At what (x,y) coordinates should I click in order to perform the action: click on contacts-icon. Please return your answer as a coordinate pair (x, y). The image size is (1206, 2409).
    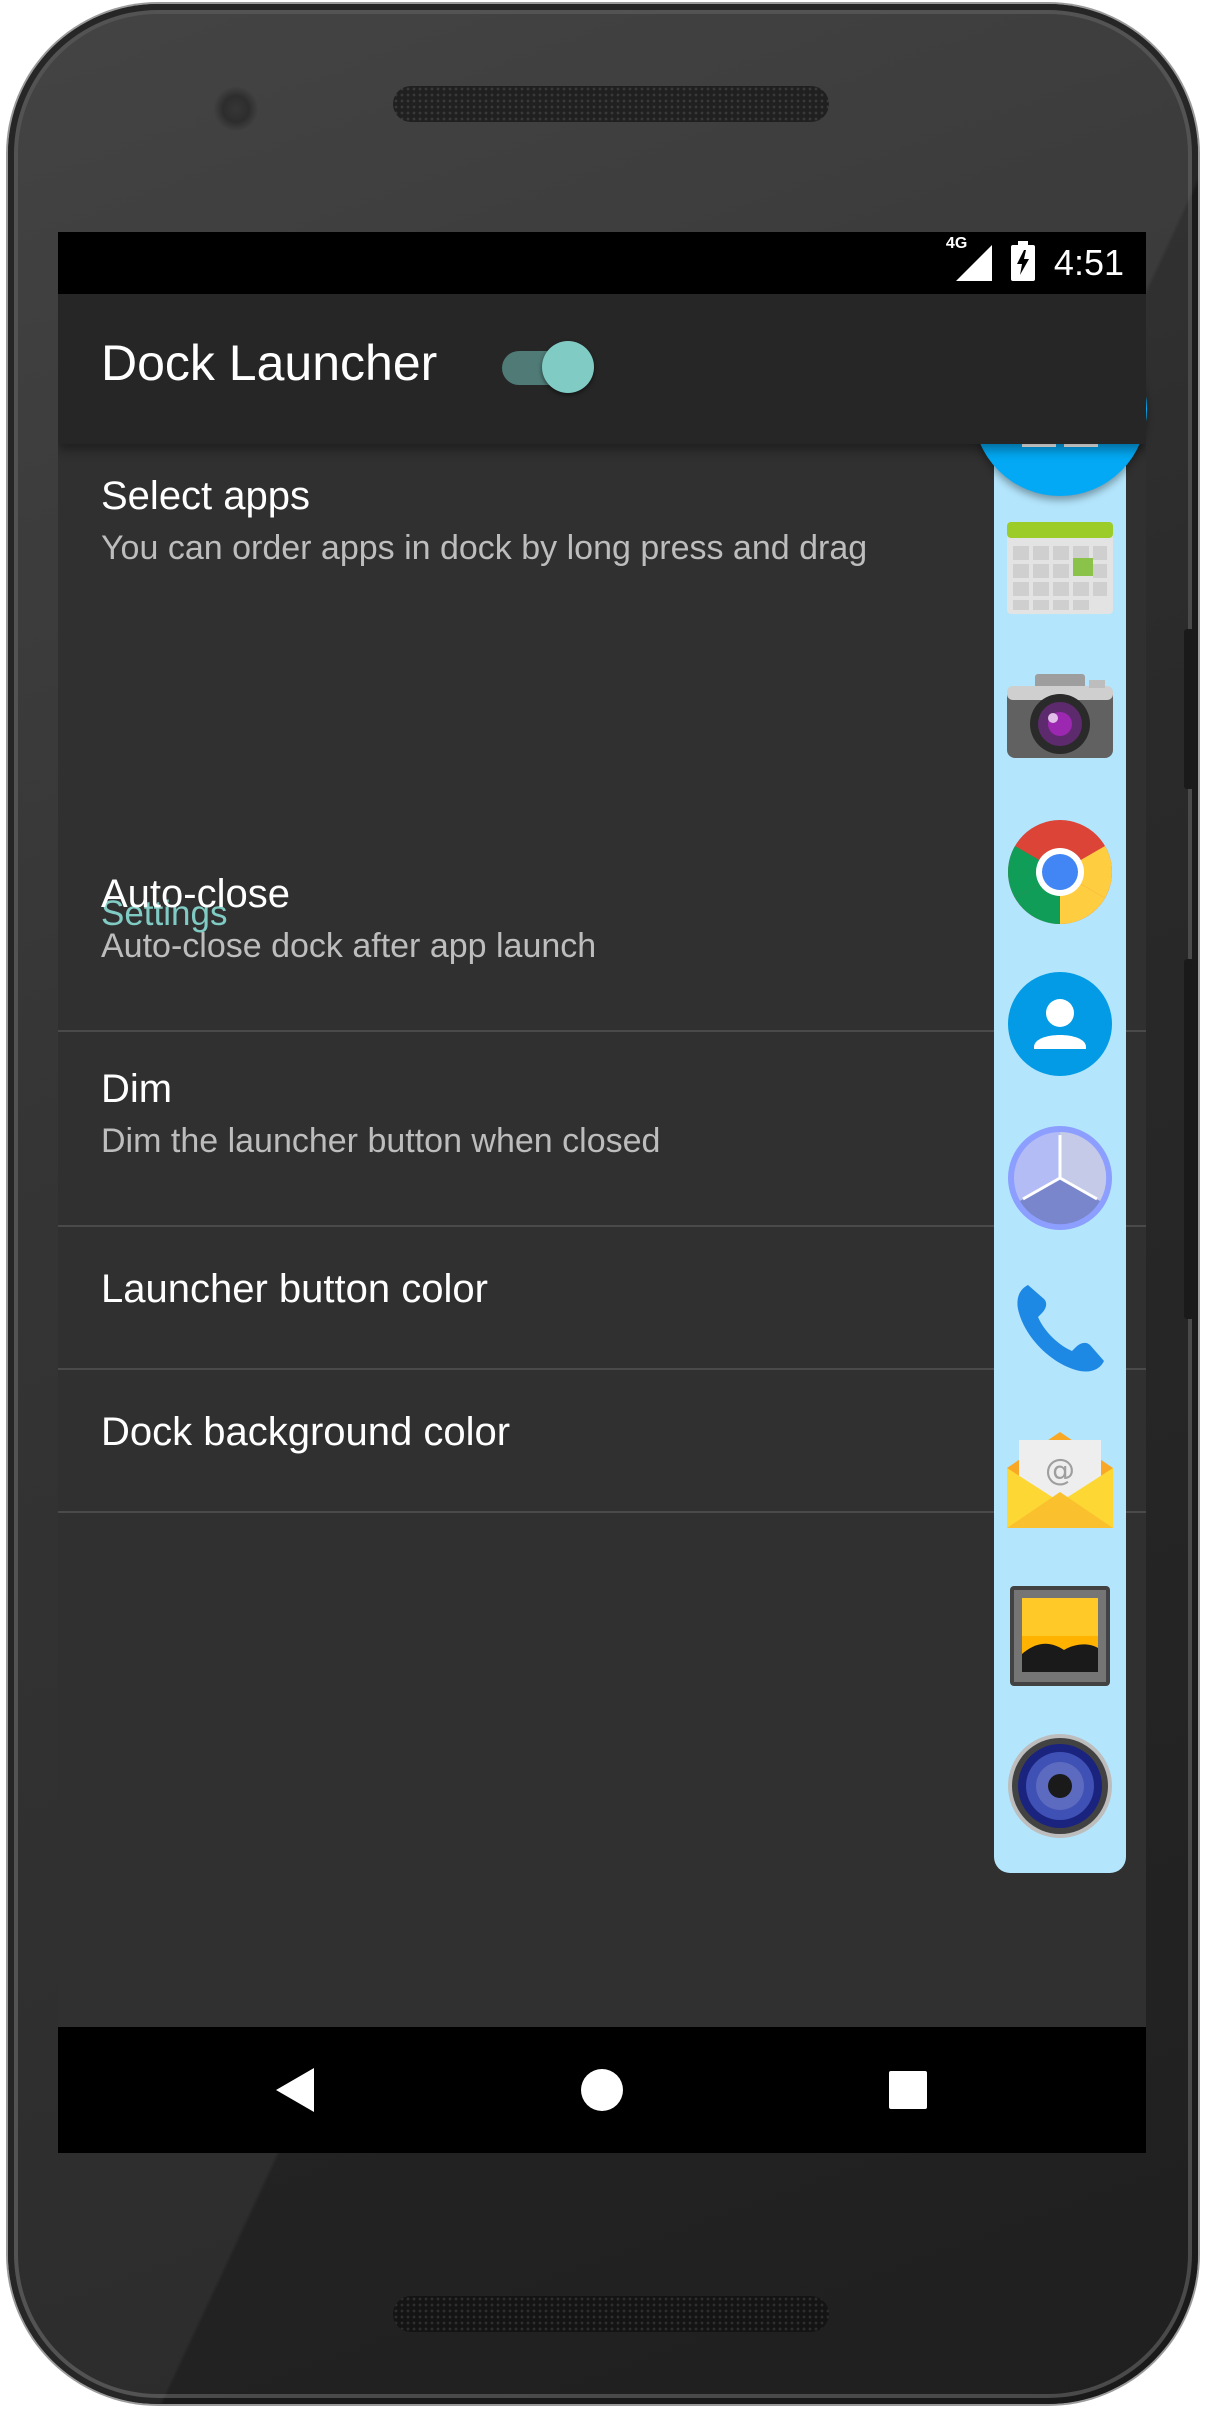
    Looking at the image, I should click on (1060, 1024).